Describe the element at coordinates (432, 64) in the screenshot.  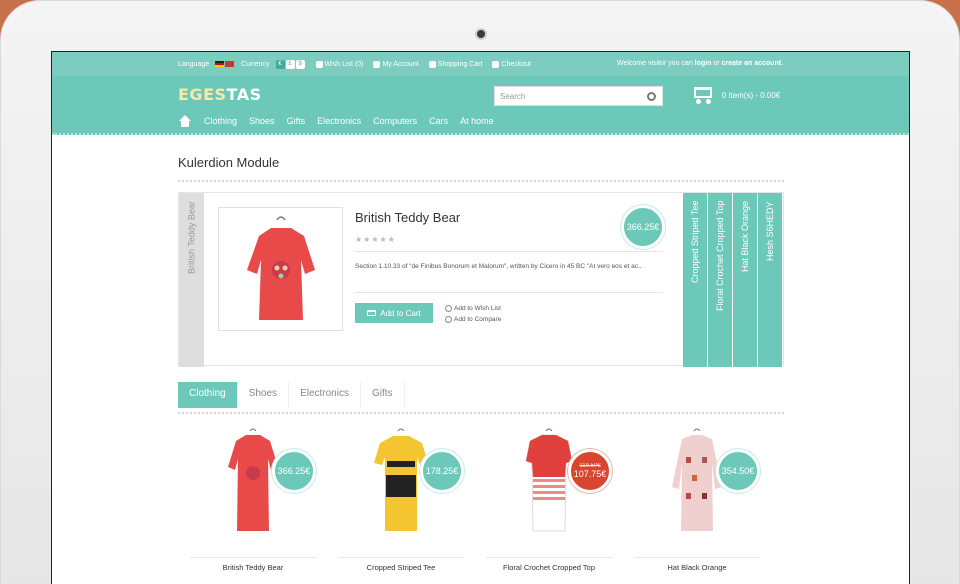
I see `cart-small-icon` at that location.